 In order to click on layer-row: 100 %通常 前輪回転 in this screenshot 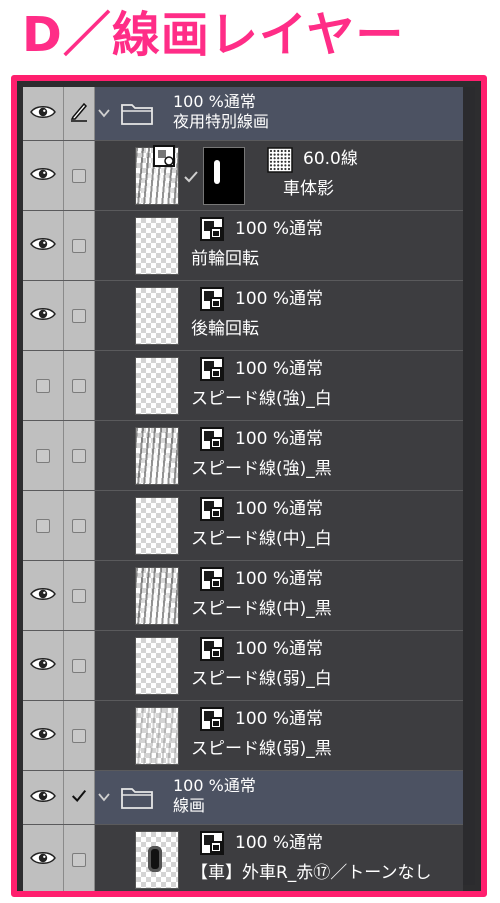, I will do `click(243, 246)`.